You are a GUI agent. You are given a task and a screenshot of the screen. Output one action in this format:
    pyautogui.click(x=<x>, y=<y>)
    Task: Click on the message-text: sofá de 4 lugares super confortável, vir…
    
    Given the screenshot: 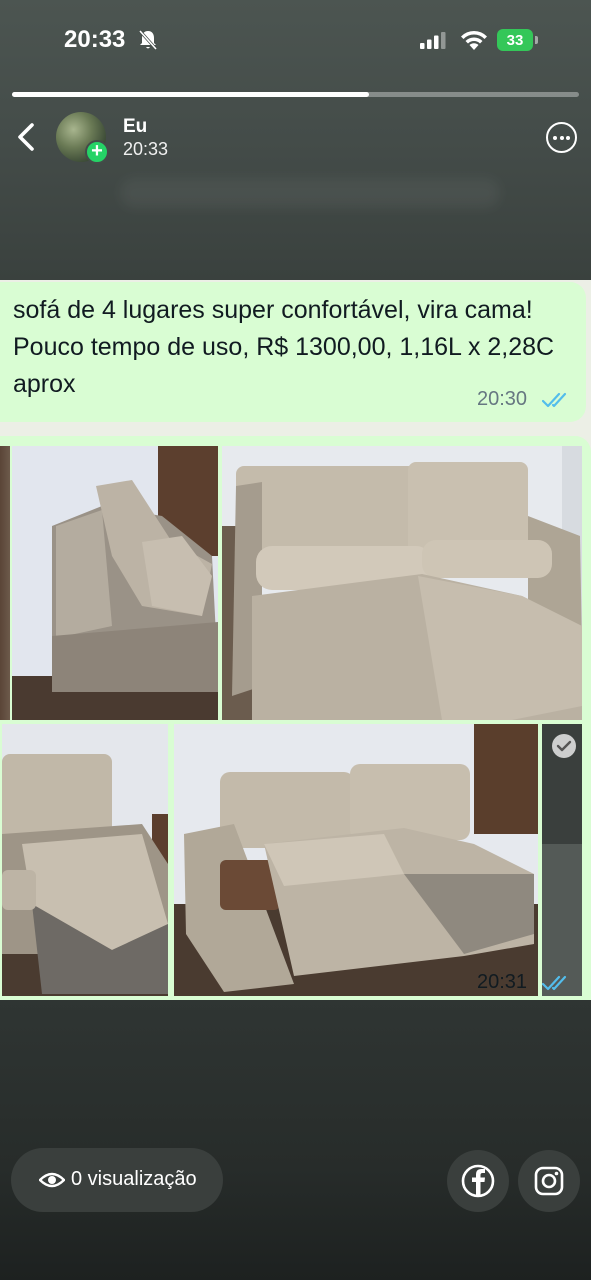 What is the action you would take?
    pyautogui.click(x=284, y=347)
    